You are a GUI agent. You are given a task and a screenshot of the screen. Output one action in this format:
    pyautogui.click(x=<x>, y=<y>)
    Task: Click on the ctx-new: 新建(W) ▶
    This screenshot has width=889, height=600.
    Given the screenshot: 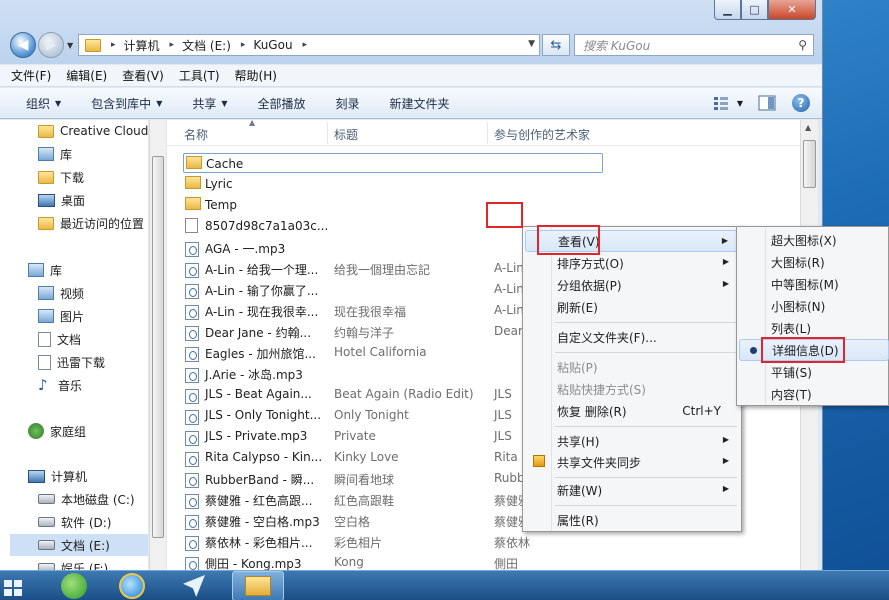 What is the action you would take?
    pyautogui.click(x=632, y=490)
    